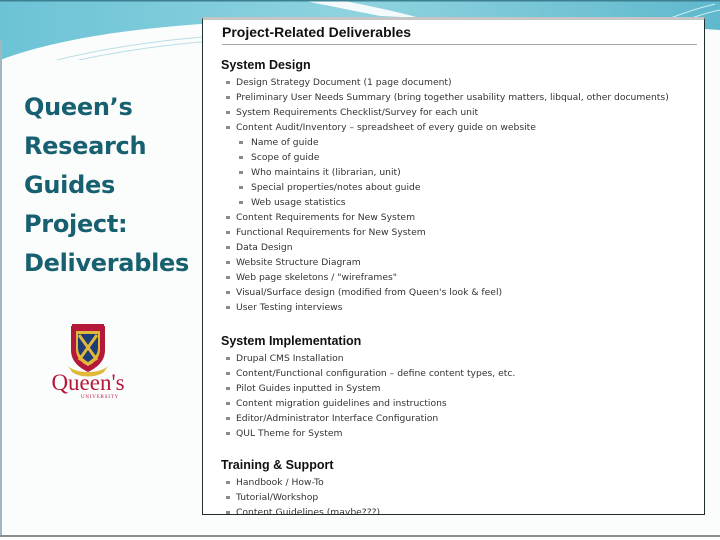  Describe the element at coordinates (308, 388) in the screenshot. I see `list-item-text: Pilot Guides inputted in System` at that location.